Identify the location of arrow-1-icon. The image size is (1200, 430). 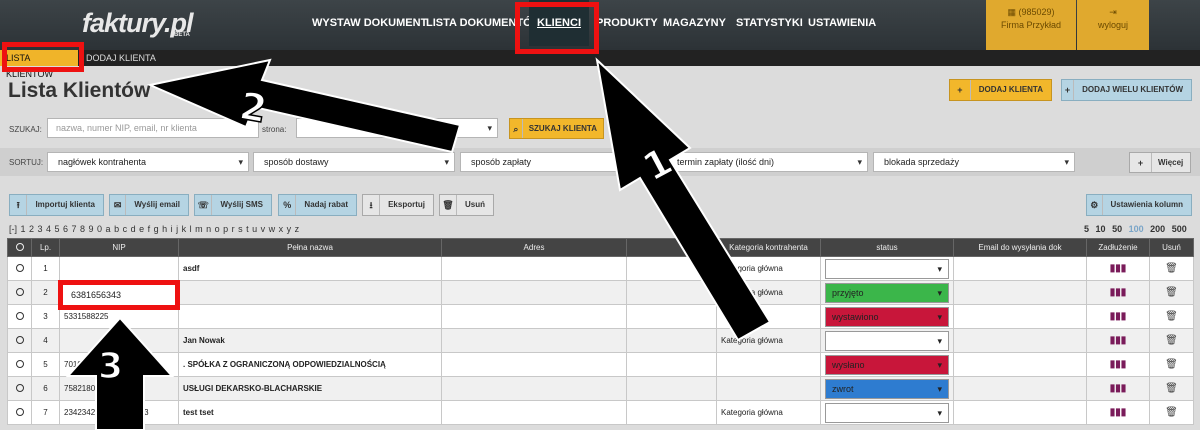
(683, 199).